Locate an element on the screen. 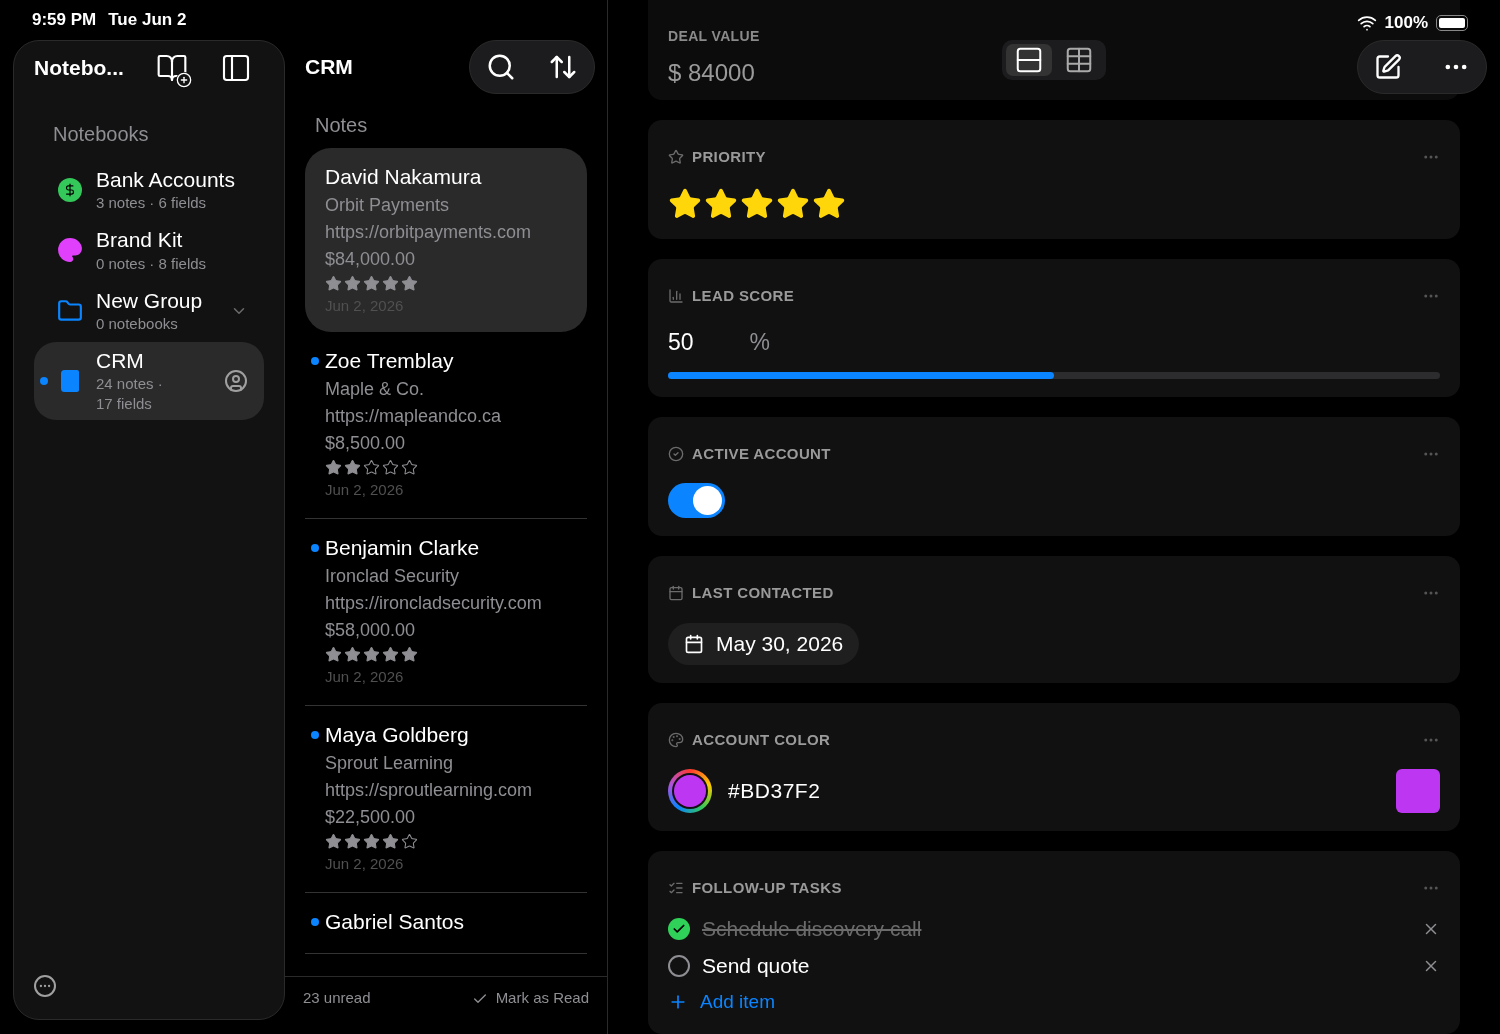 This screenshot has width=1500, height=1034. date-button: May 30, 2026 is located at coordinates (764, 643).